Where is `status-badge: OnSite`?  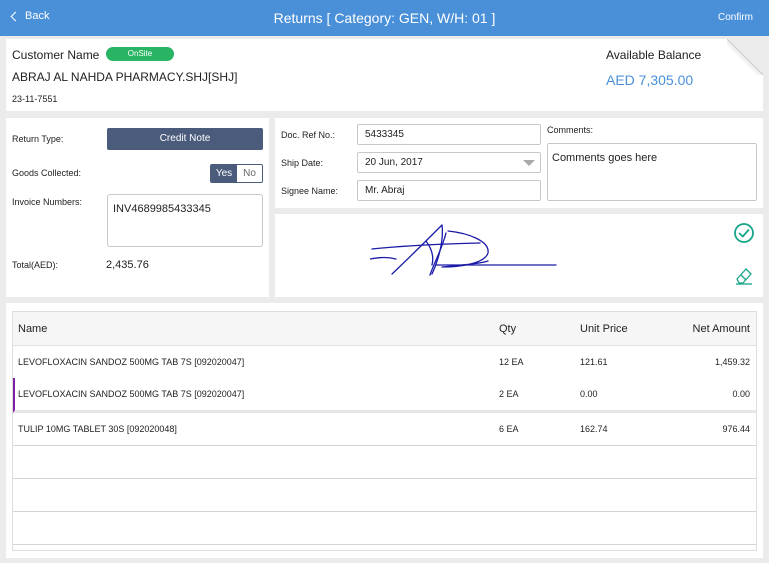
status-badge: OnSite is located at coordinates (140, 54).